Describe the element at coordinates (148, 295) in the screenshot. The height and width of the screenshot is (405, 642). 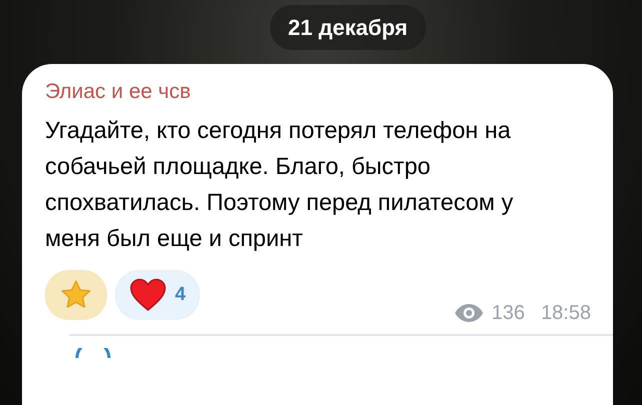
I see `heart-icon` at that location.